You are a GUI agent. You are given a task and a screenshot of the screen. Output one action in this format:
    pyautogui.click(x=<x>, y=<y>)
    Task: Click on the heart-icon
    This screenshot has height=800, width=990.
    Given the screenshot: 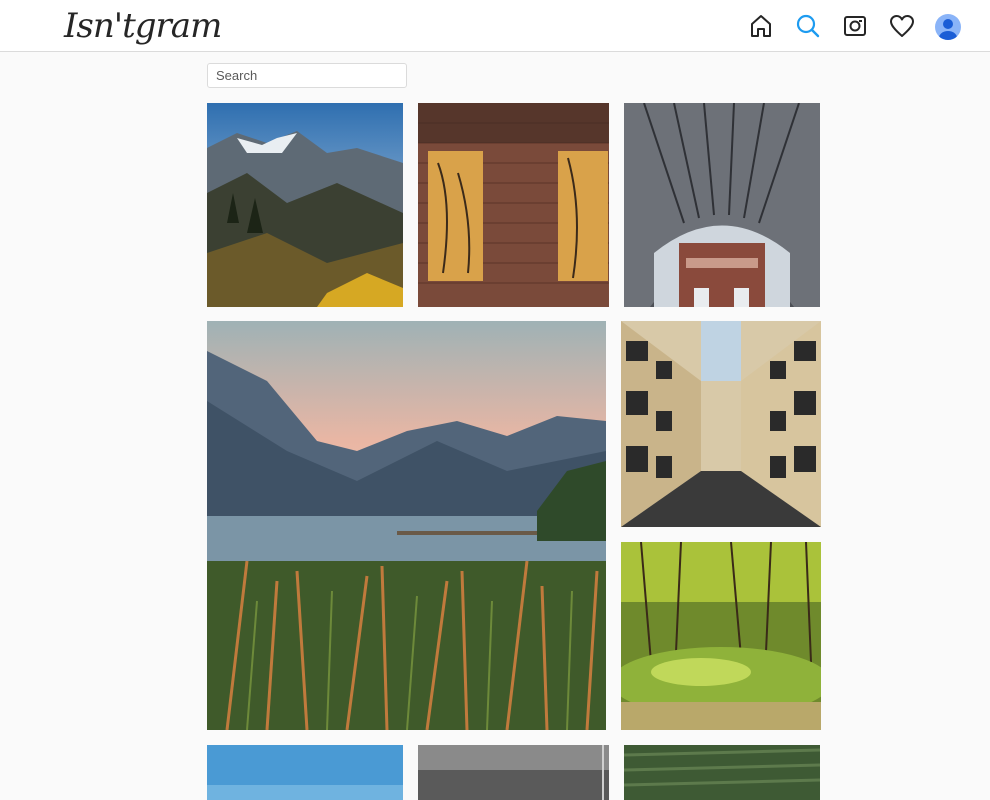 What is the action you would take?
    pyautogui.click(x=902, y=26)
    